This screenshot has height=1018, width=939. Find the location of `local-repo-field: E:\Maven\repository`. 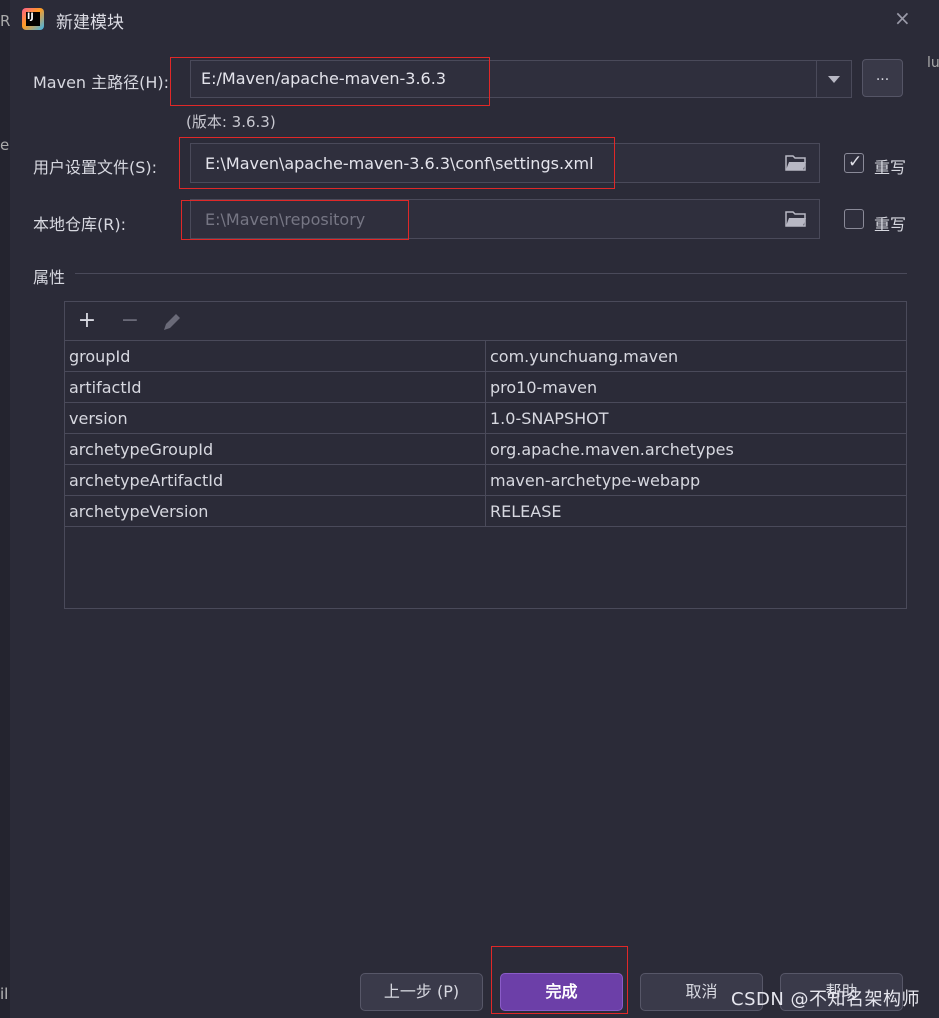

local-repo-field: E:\Maven\repository is located at coordinates (505, 219).